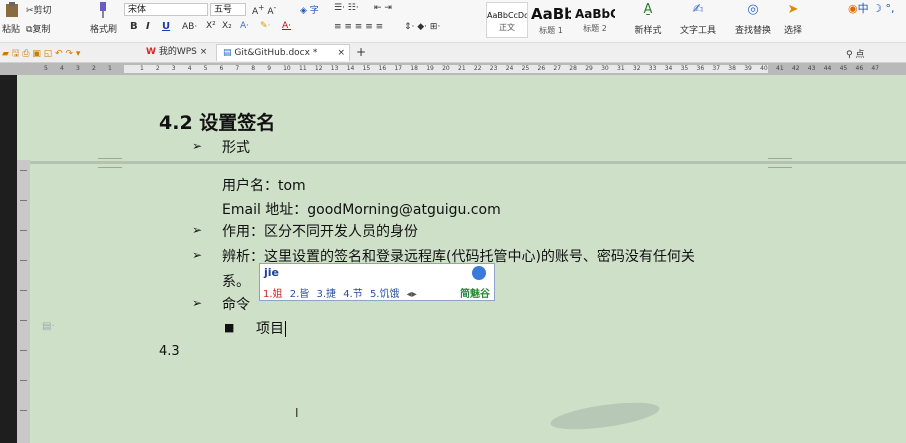  What do you see at coordinates (176, 52) in the screenshot?
I see `tab-my-wps: W 我的WPS ×` at bounding box center [176, 52].